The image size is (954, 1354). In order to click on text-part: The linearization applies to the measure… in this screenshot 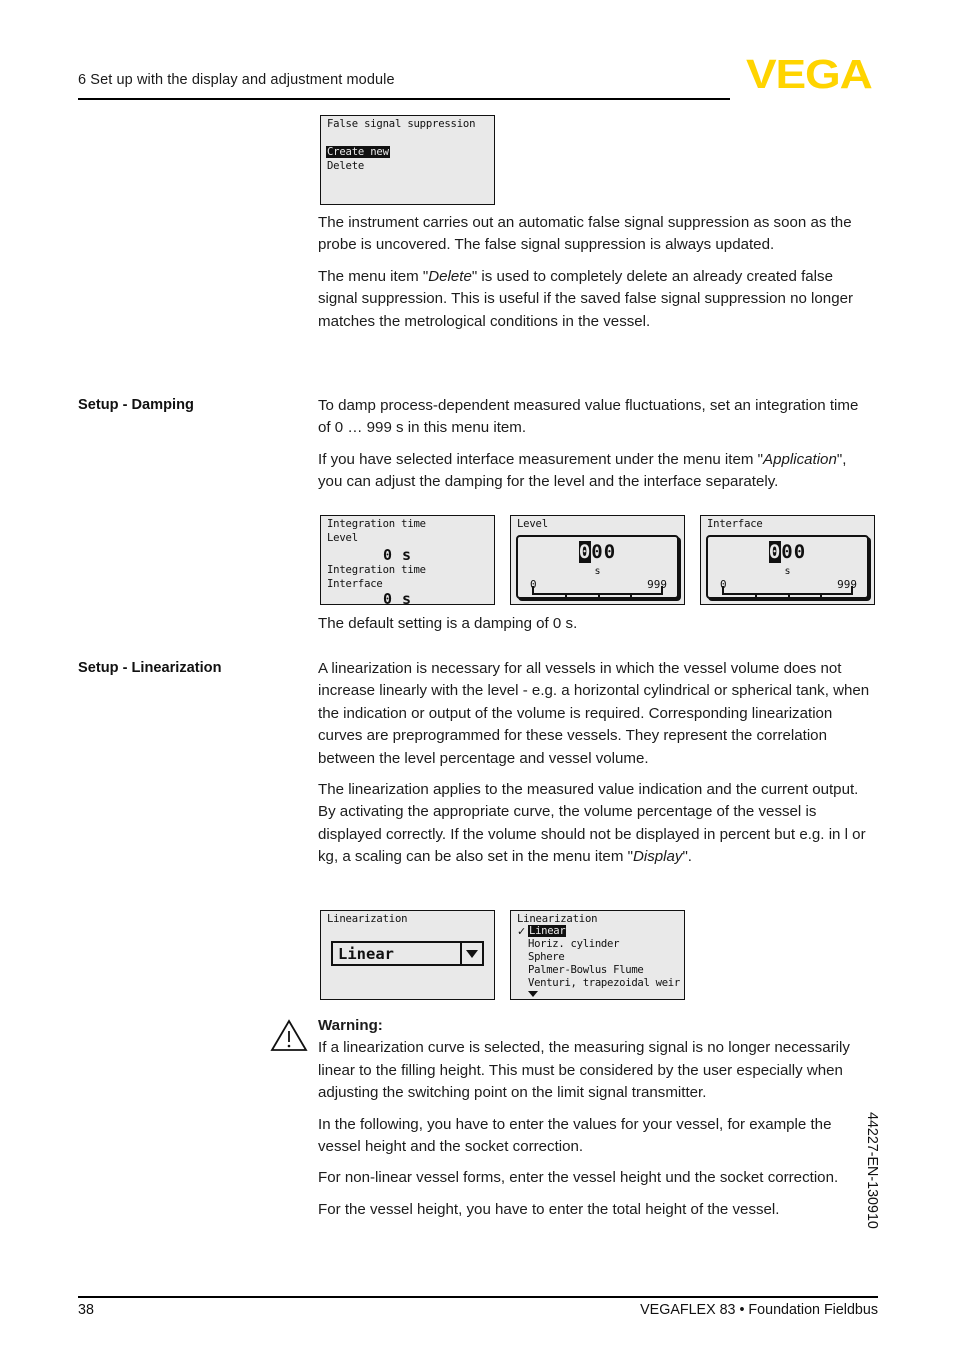, I will do `click(592, 823)`.